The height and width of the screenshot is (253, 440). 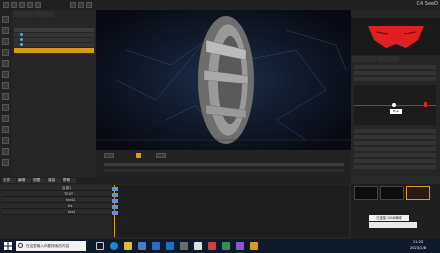 I want to click on puppet-tool-icon, so click(x=5, y=162).